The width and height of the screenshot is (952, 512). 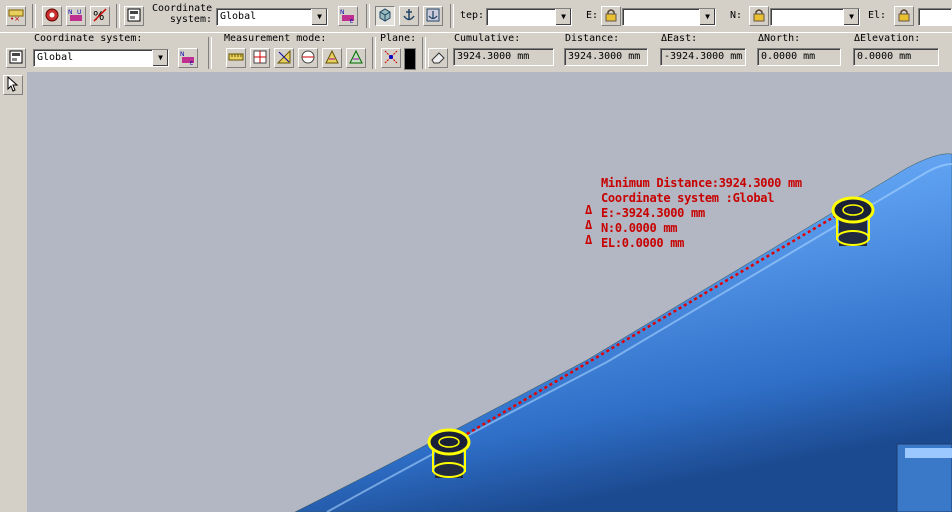 What do you see at coordinates (101, 58) in the screenshot?
I see `coordinate-system-select: Global ▼` at bounding box center [101, 58].